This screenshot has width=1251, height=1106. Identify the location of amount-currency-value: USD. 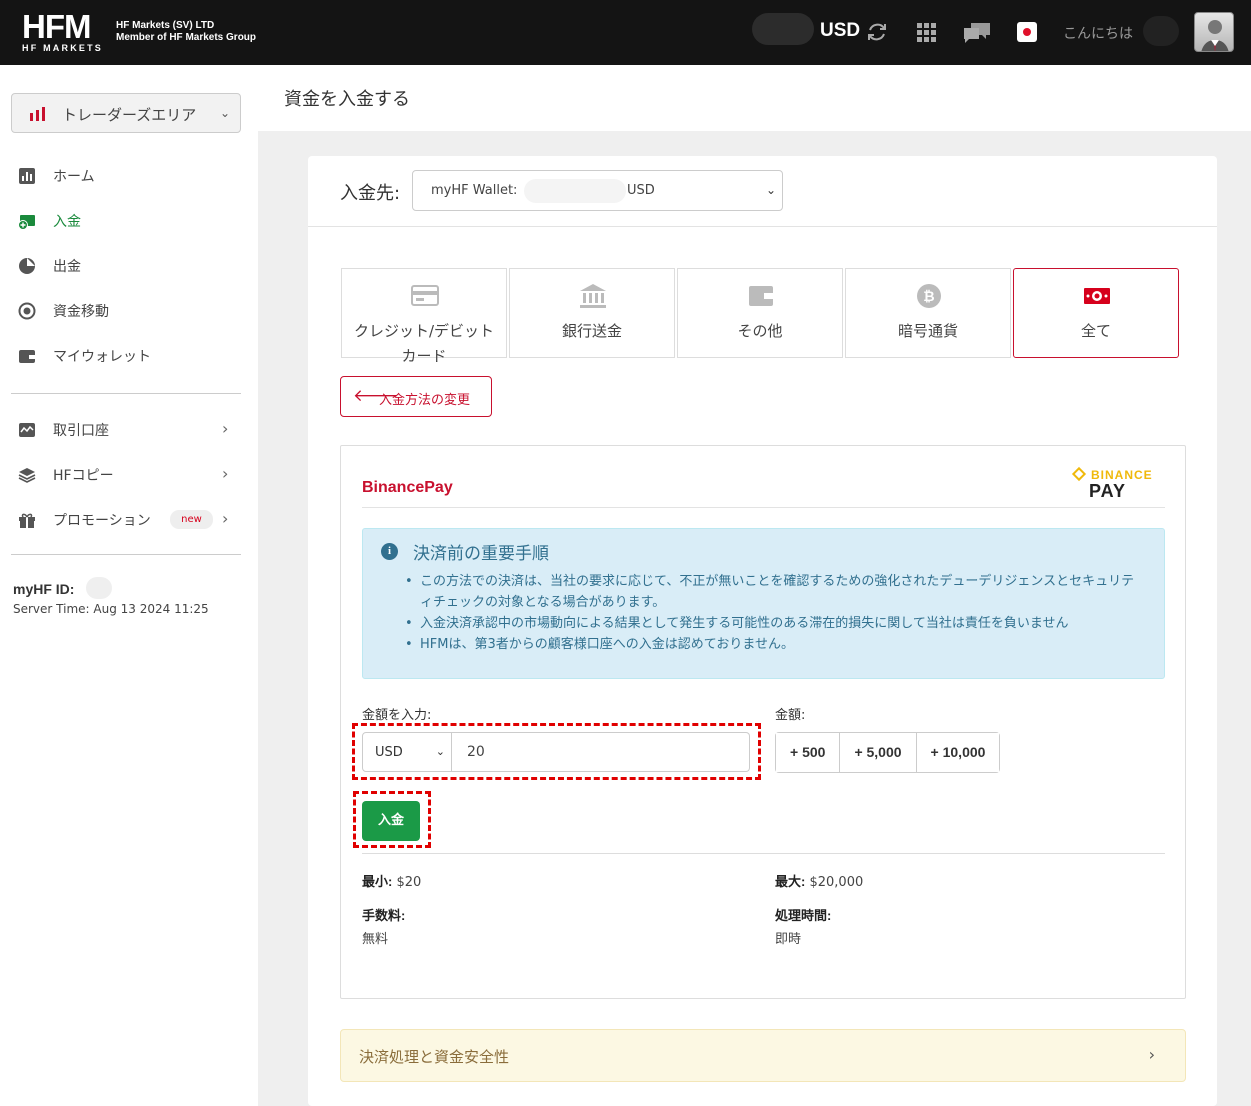
(389, 752).